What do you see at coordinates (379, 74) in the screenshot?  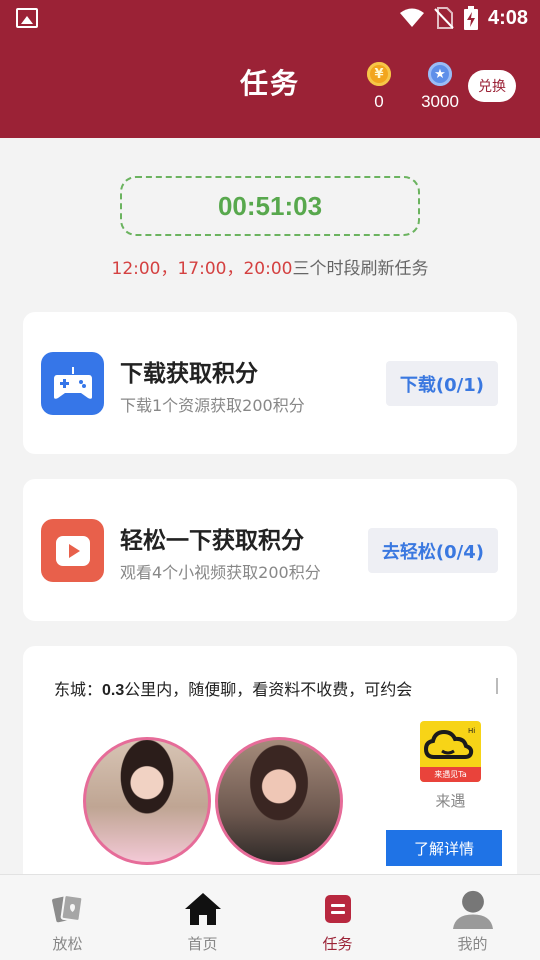 I see `gold-coin-icon: ¥` at bounding box center [379, 74].